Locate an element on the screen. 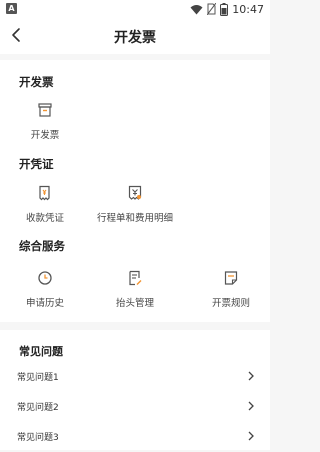  grid-item-itinerary: 行程单和费用明细 is located at coordinates (135, 204).